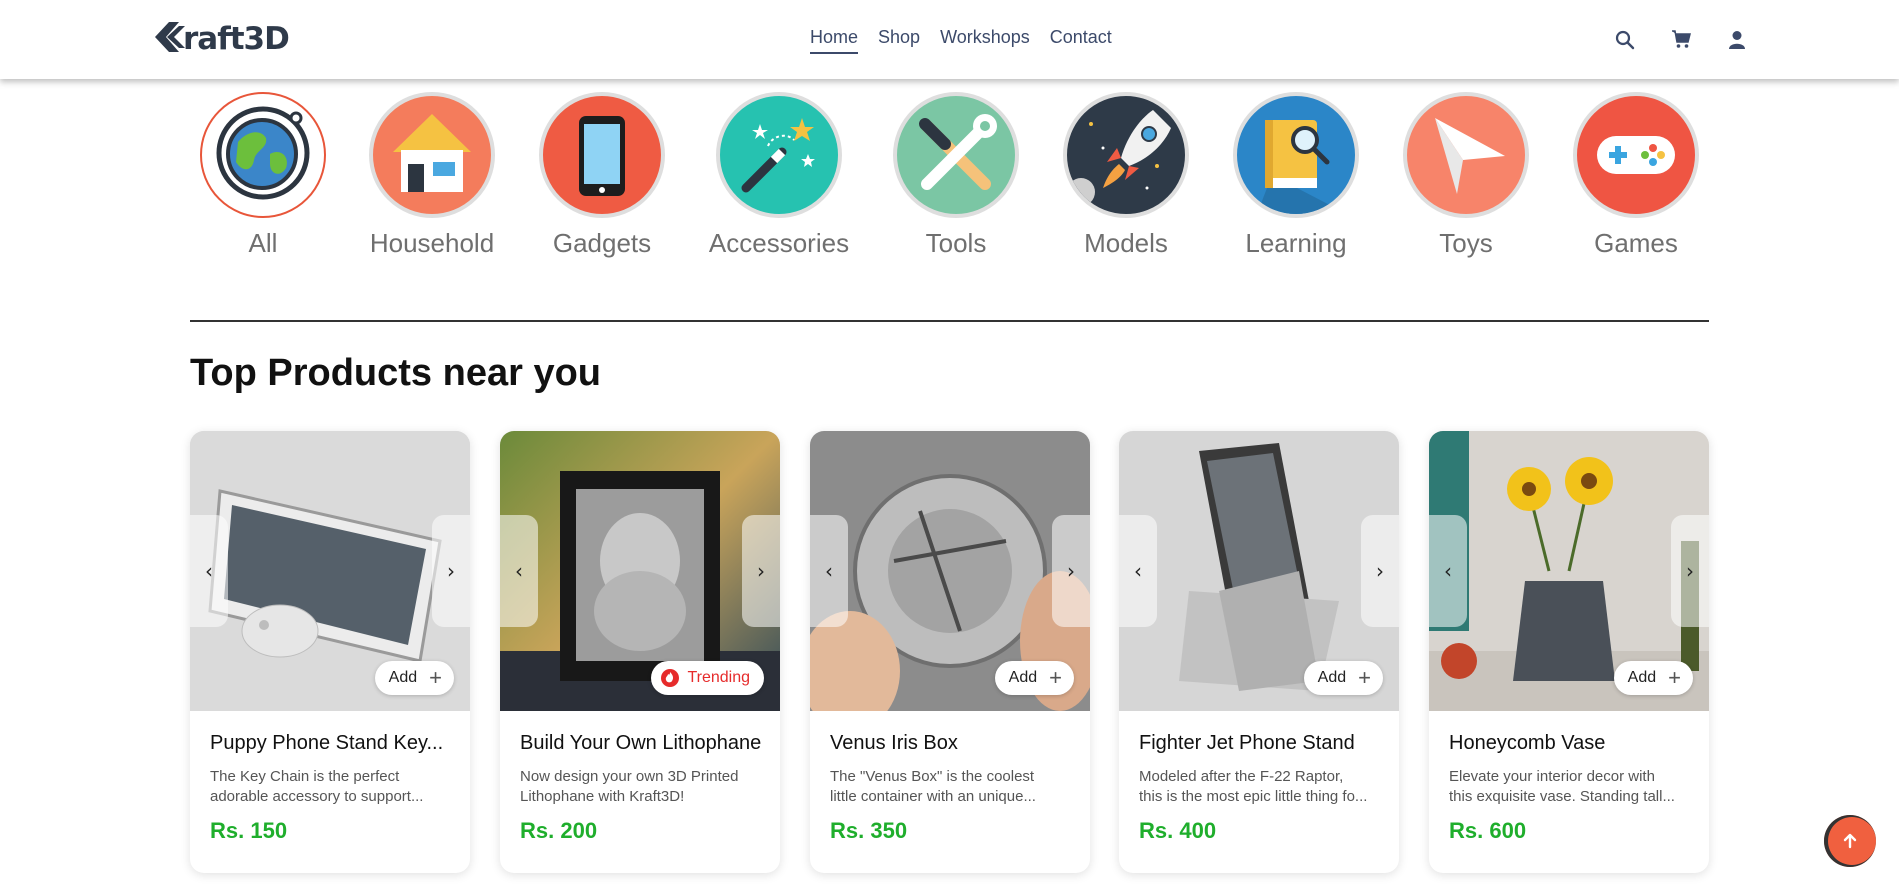 This screenshot has height=889, width=1899. I want to click on category-models-circle, so click(1126, 155).